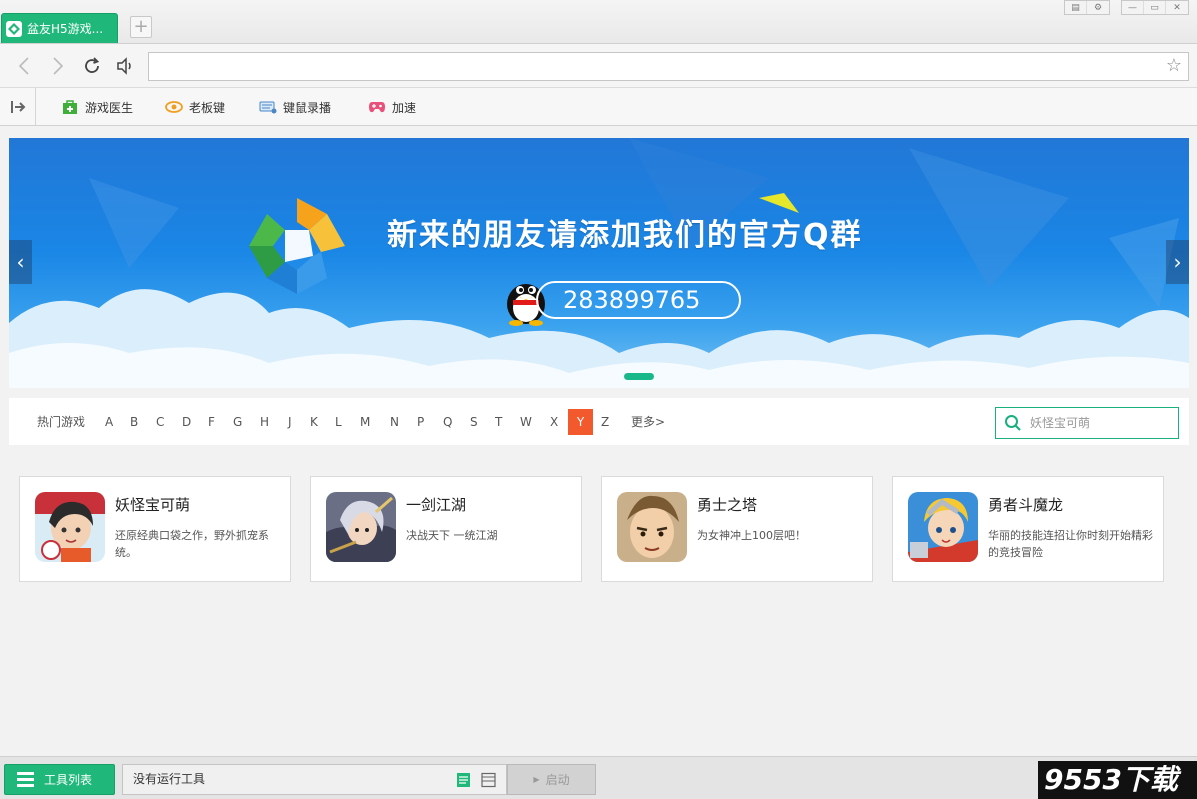 This screenshot has width=1197, height=799. Describe the element at coordinates (1117, 780) in the screenshot. I see `site-watermark: 9553下载` at that location.